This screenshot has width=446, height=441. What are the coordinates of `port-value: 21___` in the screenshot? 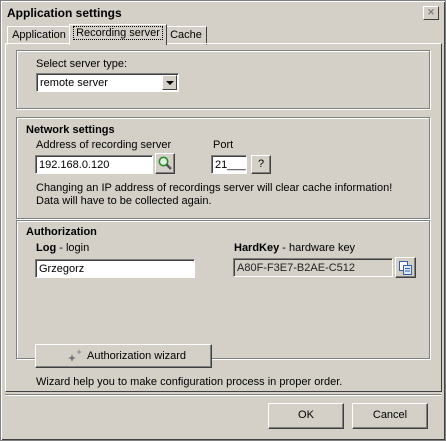 It's located at (230, 165).